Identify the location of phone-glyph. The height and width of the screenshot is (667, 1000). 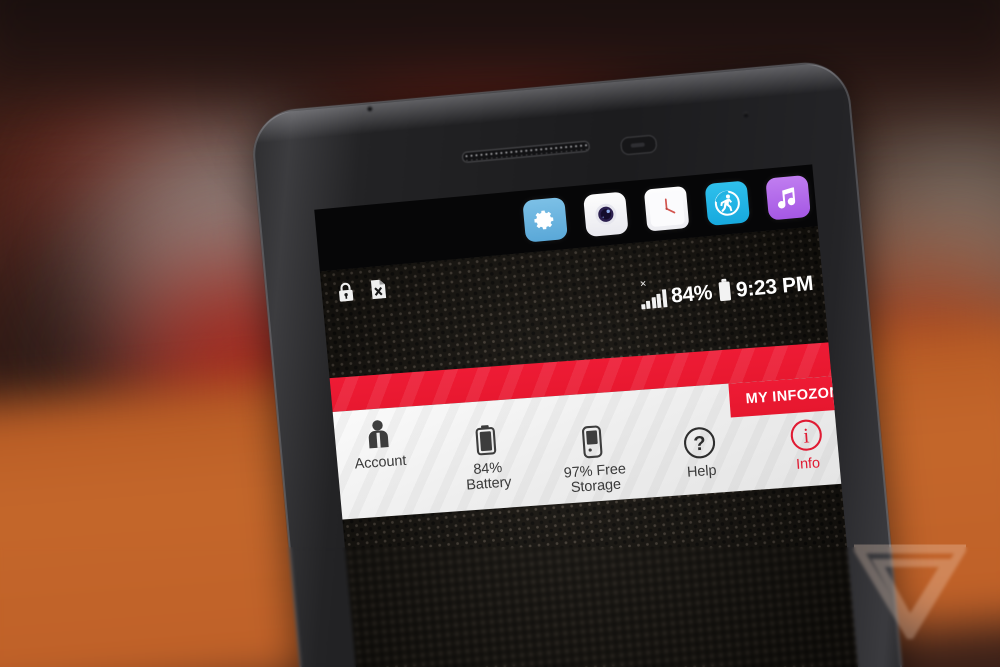
(592, 442).